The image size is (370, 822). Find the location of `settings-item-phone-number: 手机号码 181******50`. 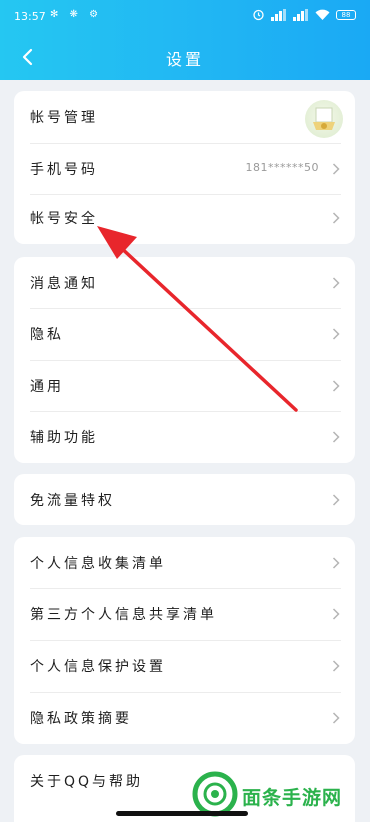

settings-item-phone-number: 手机号码 181******50 is located at coordinates (184, 169).